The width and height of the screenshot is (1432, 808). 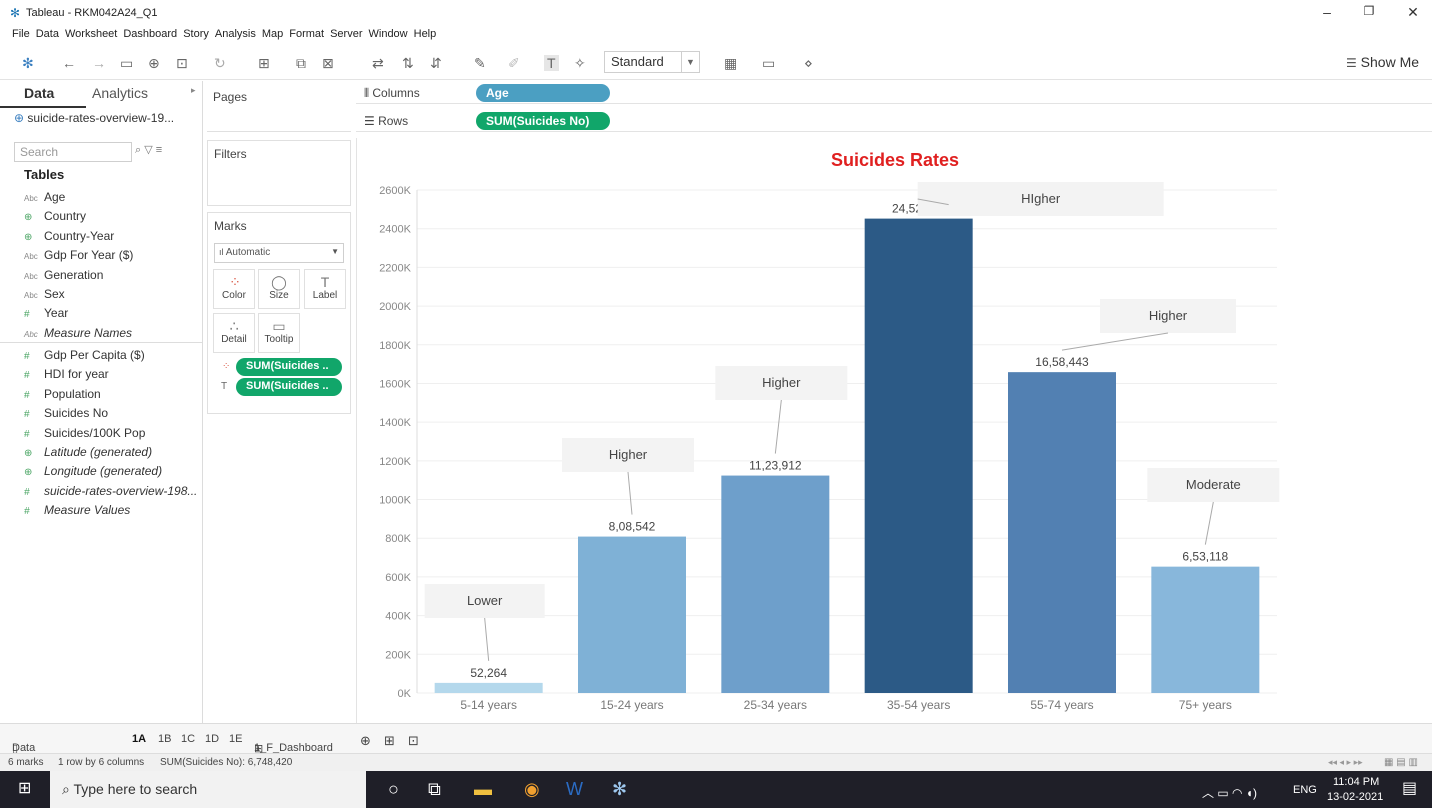 What do you see at coordinates (301, 63) in the screenshot?
I see `duplicate-icon: ⧉` at bounding box center [301, 63].